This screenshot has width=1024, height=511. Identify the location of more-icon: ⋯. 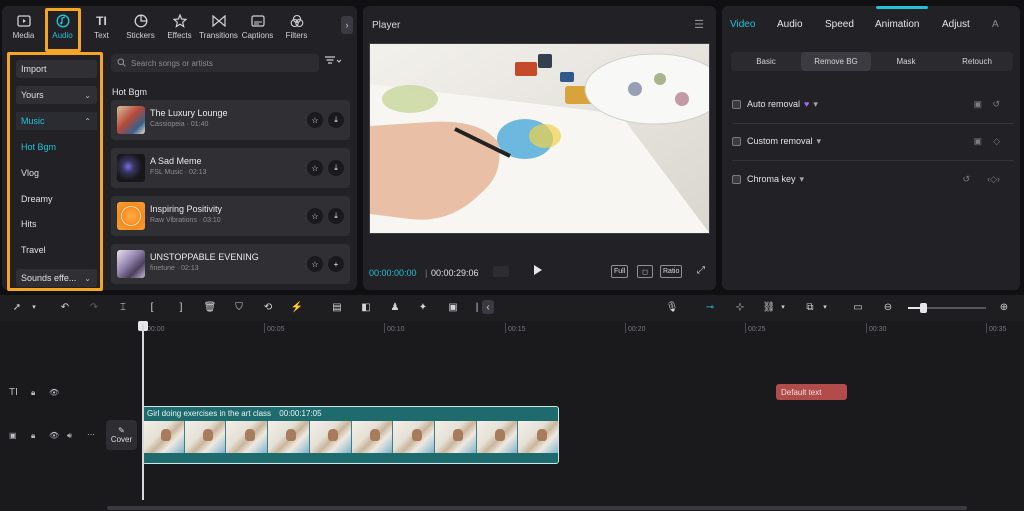
(91, 434).